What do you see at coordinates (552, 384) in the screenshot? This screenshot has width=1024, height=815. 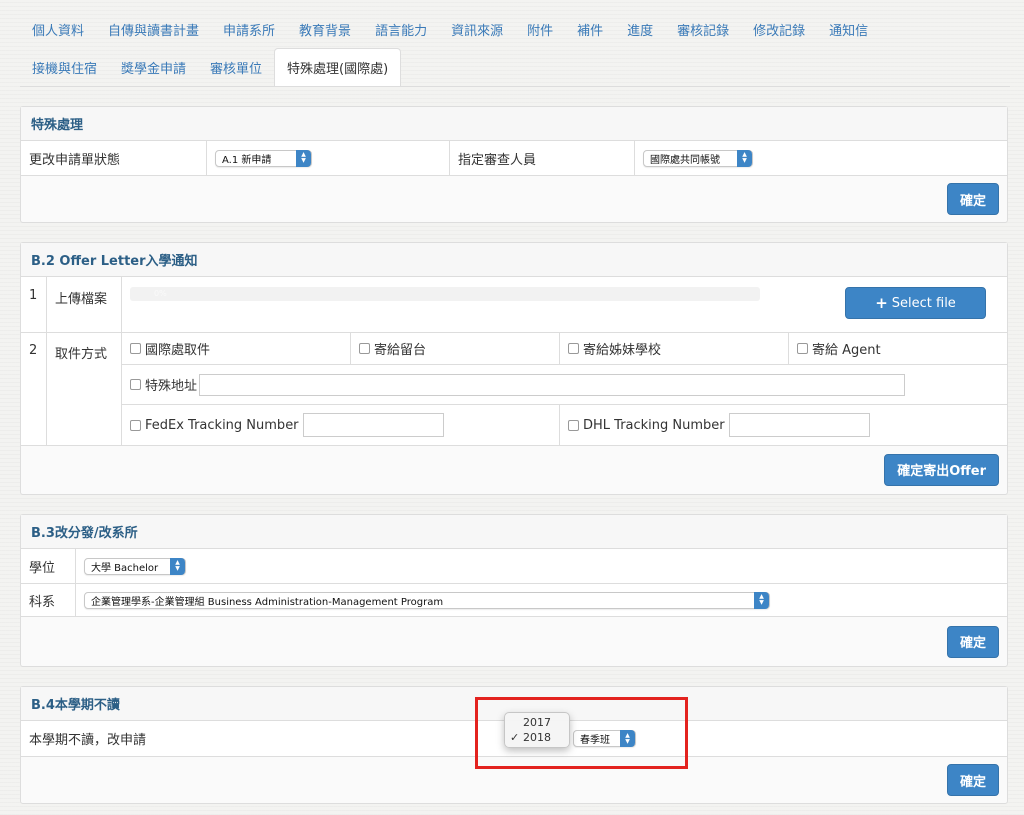 I see `special-address-input` at bounding box center [552, 384].